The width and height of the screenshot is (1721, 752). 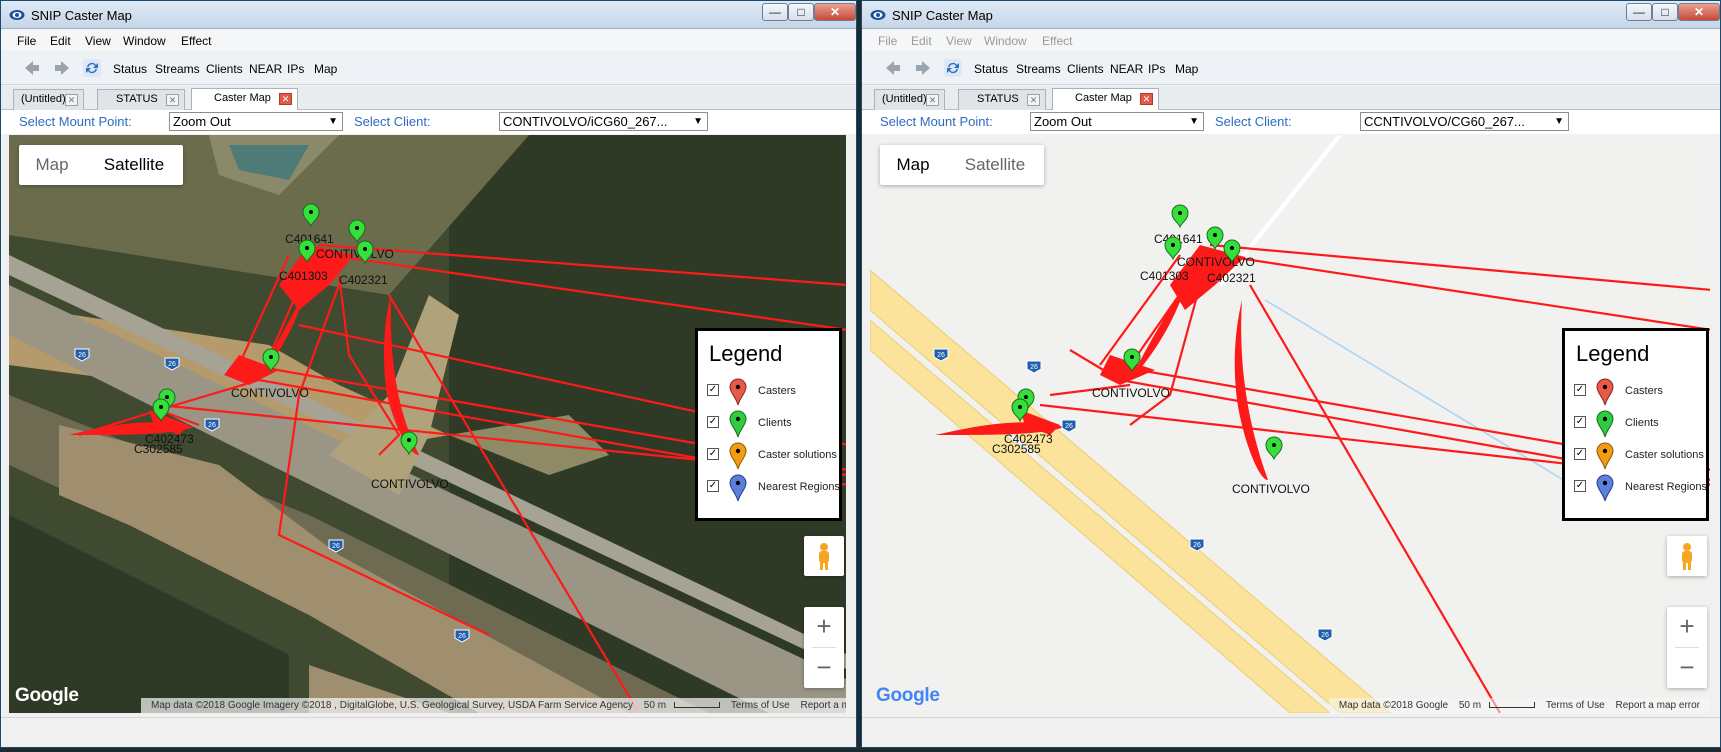 I want to click on client-select: CONTIVOLVO/iCG60_267... ▼, so click(x=603, y=121).